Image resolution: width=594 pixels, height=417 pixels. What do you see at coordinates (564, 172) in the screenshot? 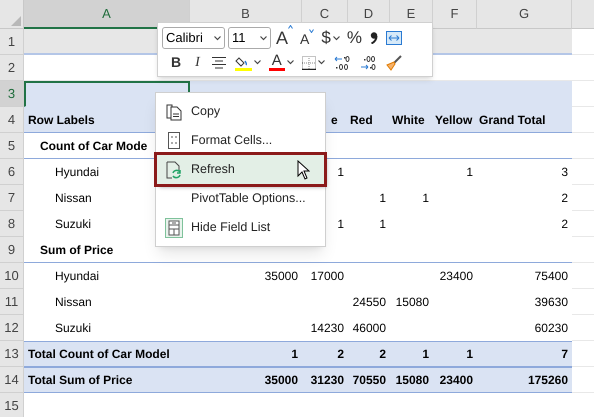
I see `table-cell-text: 3` at bounding box center [564, 172].